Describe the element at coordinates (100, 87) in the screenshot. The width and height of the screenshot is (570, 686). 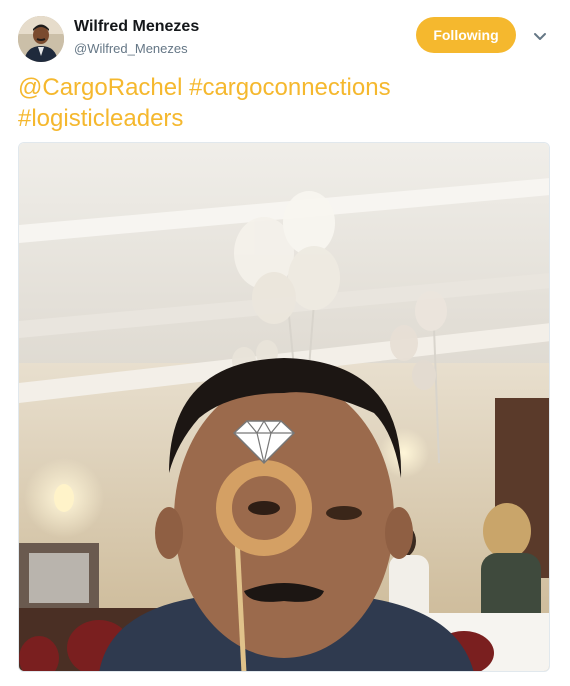
I see `mention-link: @CargoRachel` at that location.